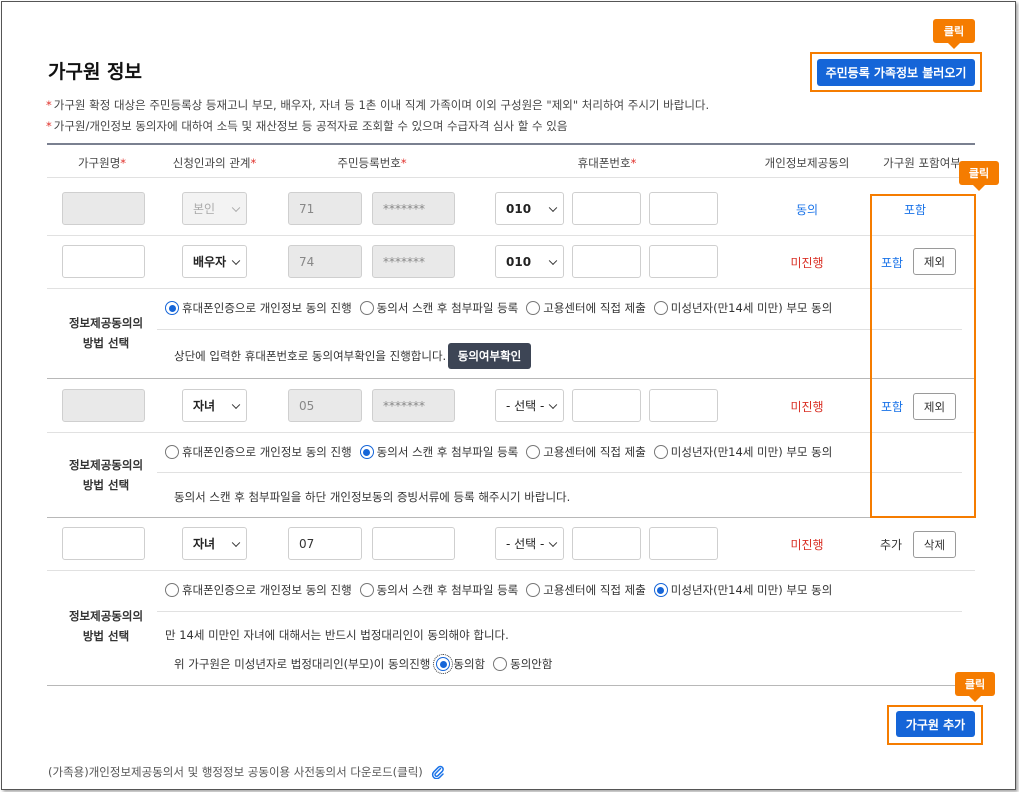  I want to click on consent-status: 동의, so click(807, 210).